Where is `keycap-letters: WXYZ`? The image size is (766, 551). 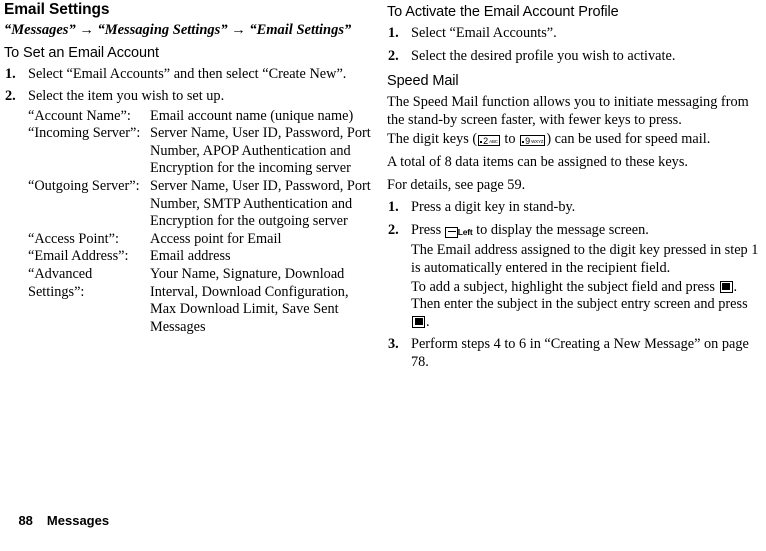 keycap-letters: WXYZ is located at coordinates (537, 141).